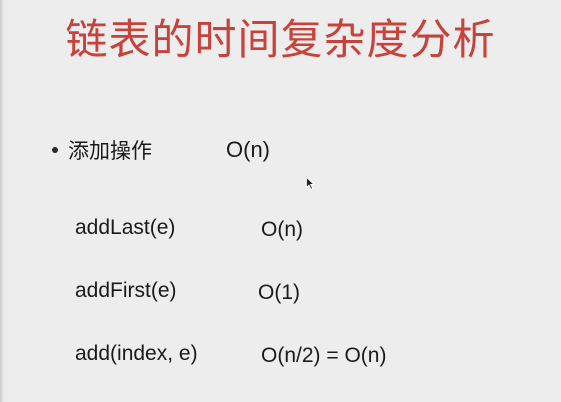 The width and height of the screenshot is (561, 402). What do you see at coordinates (126, 290) in the screenshot?
I see `operation-name-addfirst: addFirst(e)` at bounding box center [126, 290].